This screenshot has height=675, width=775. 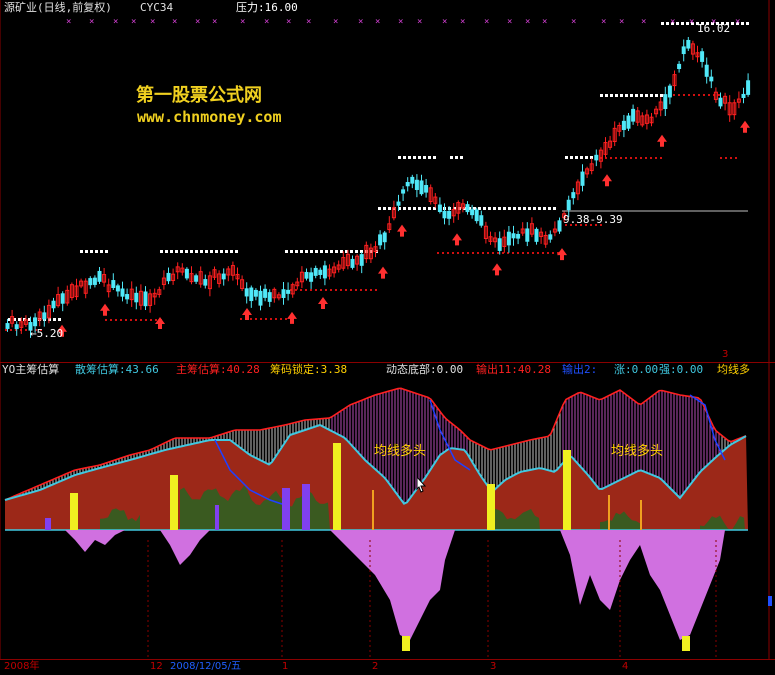 What do you see at coordinates (218, 369) in the screenshot?
I see `main-chips-value: 主筹估算:40.28` at bounding box center [218, 369].